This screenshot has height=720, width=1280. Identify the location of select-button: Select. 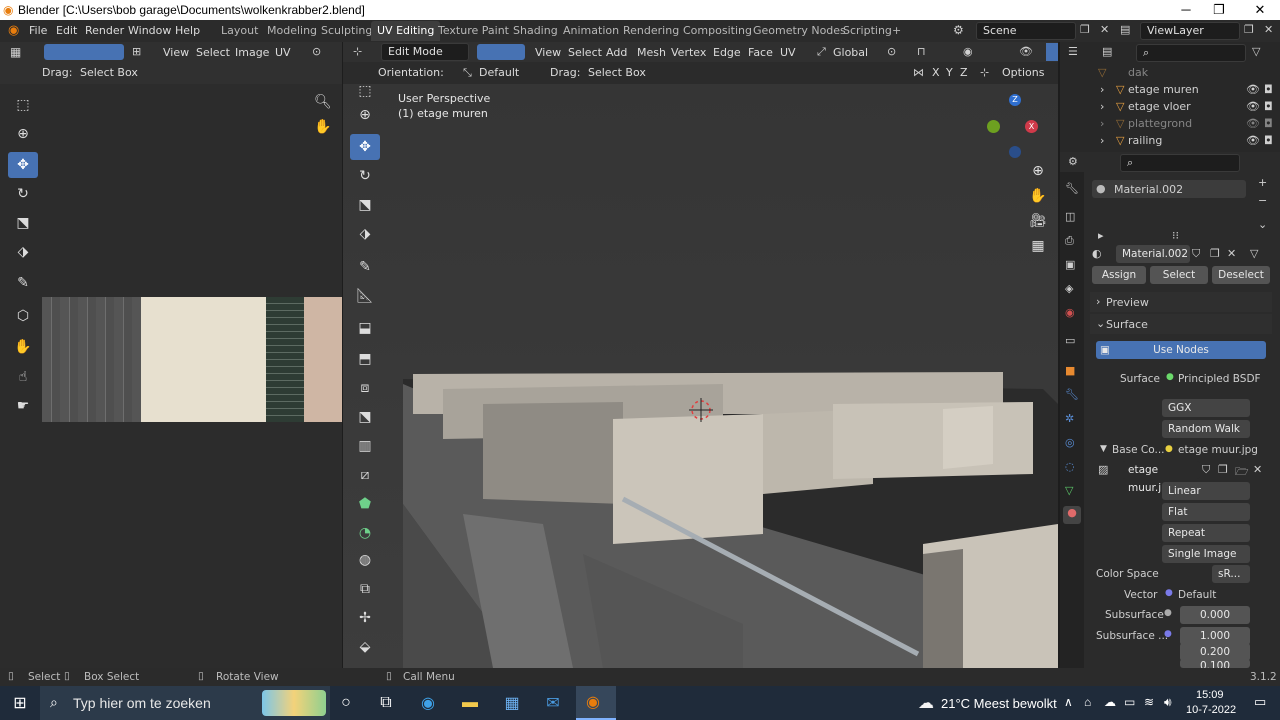
(1179, 275).